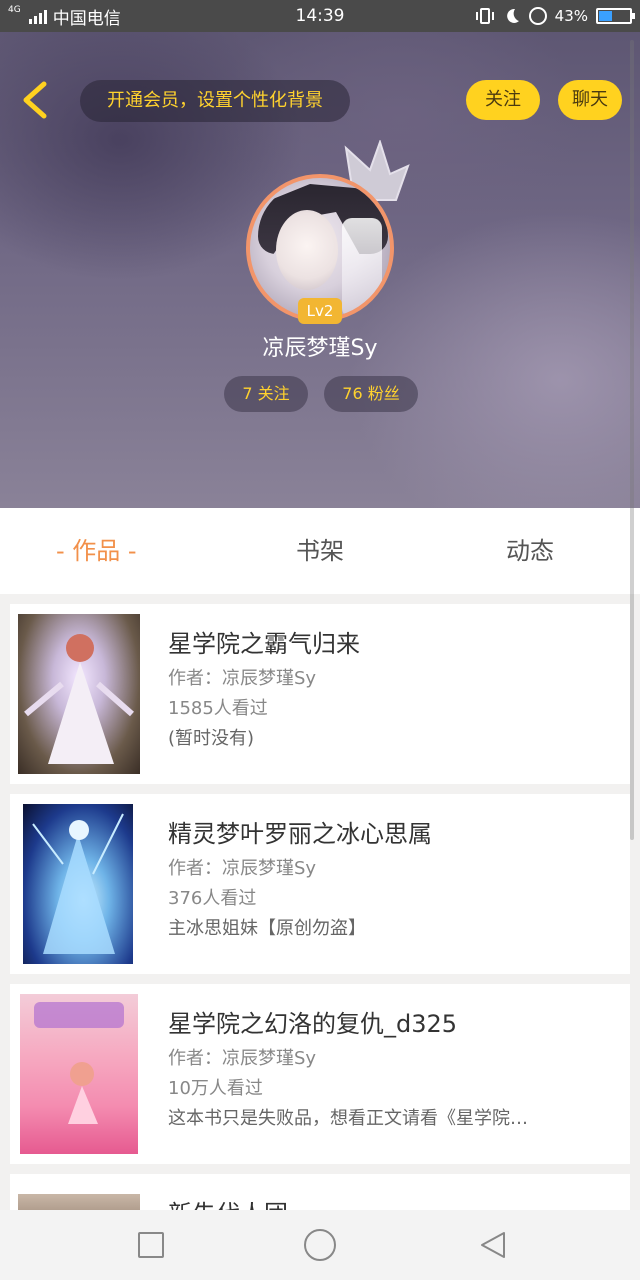 The height and width of the screenshot is (1280, 640). What do you see at coordinates (493, 1245) in the screenshot?
I see `system-back-button` at bounding box center [493, 1245].